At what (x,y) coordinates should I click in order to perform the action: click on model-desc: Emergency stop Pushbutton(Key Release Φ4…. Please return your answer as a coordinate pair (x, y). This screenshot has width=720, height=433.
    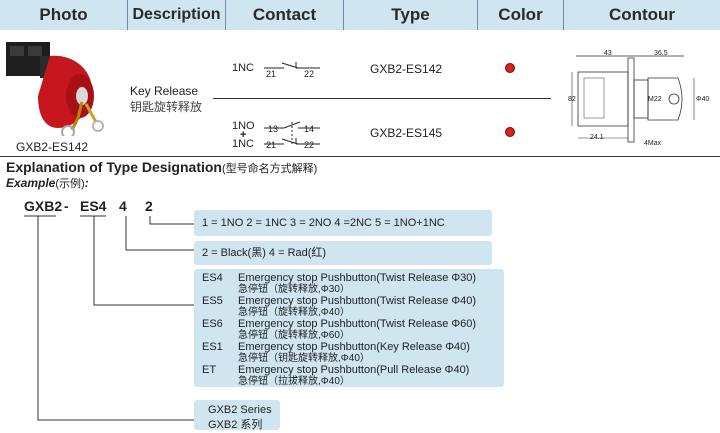
    Looking at the image, I should click on (354, 353).